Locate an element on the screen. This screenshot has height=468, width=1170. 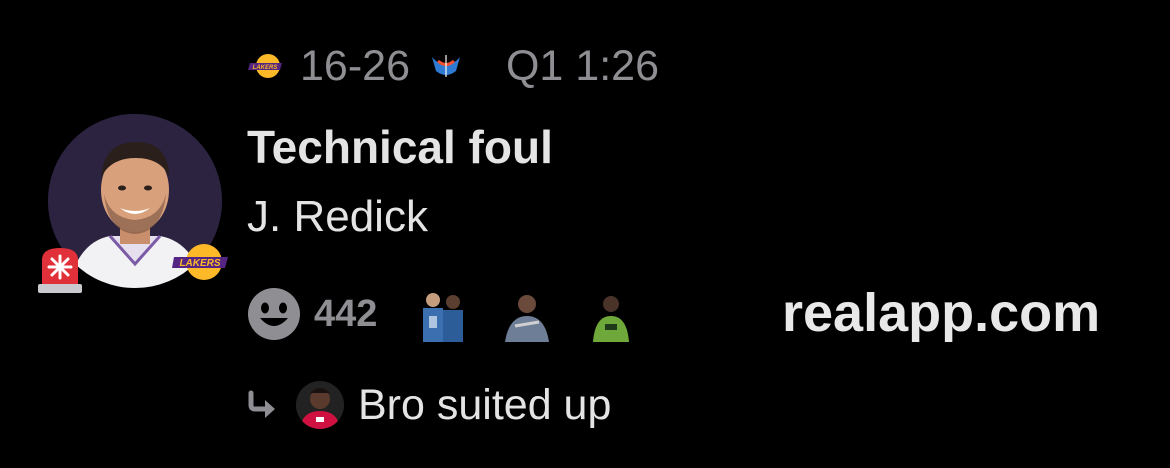
reply-preview: Bro suited up is located at coordinates (428, 405).